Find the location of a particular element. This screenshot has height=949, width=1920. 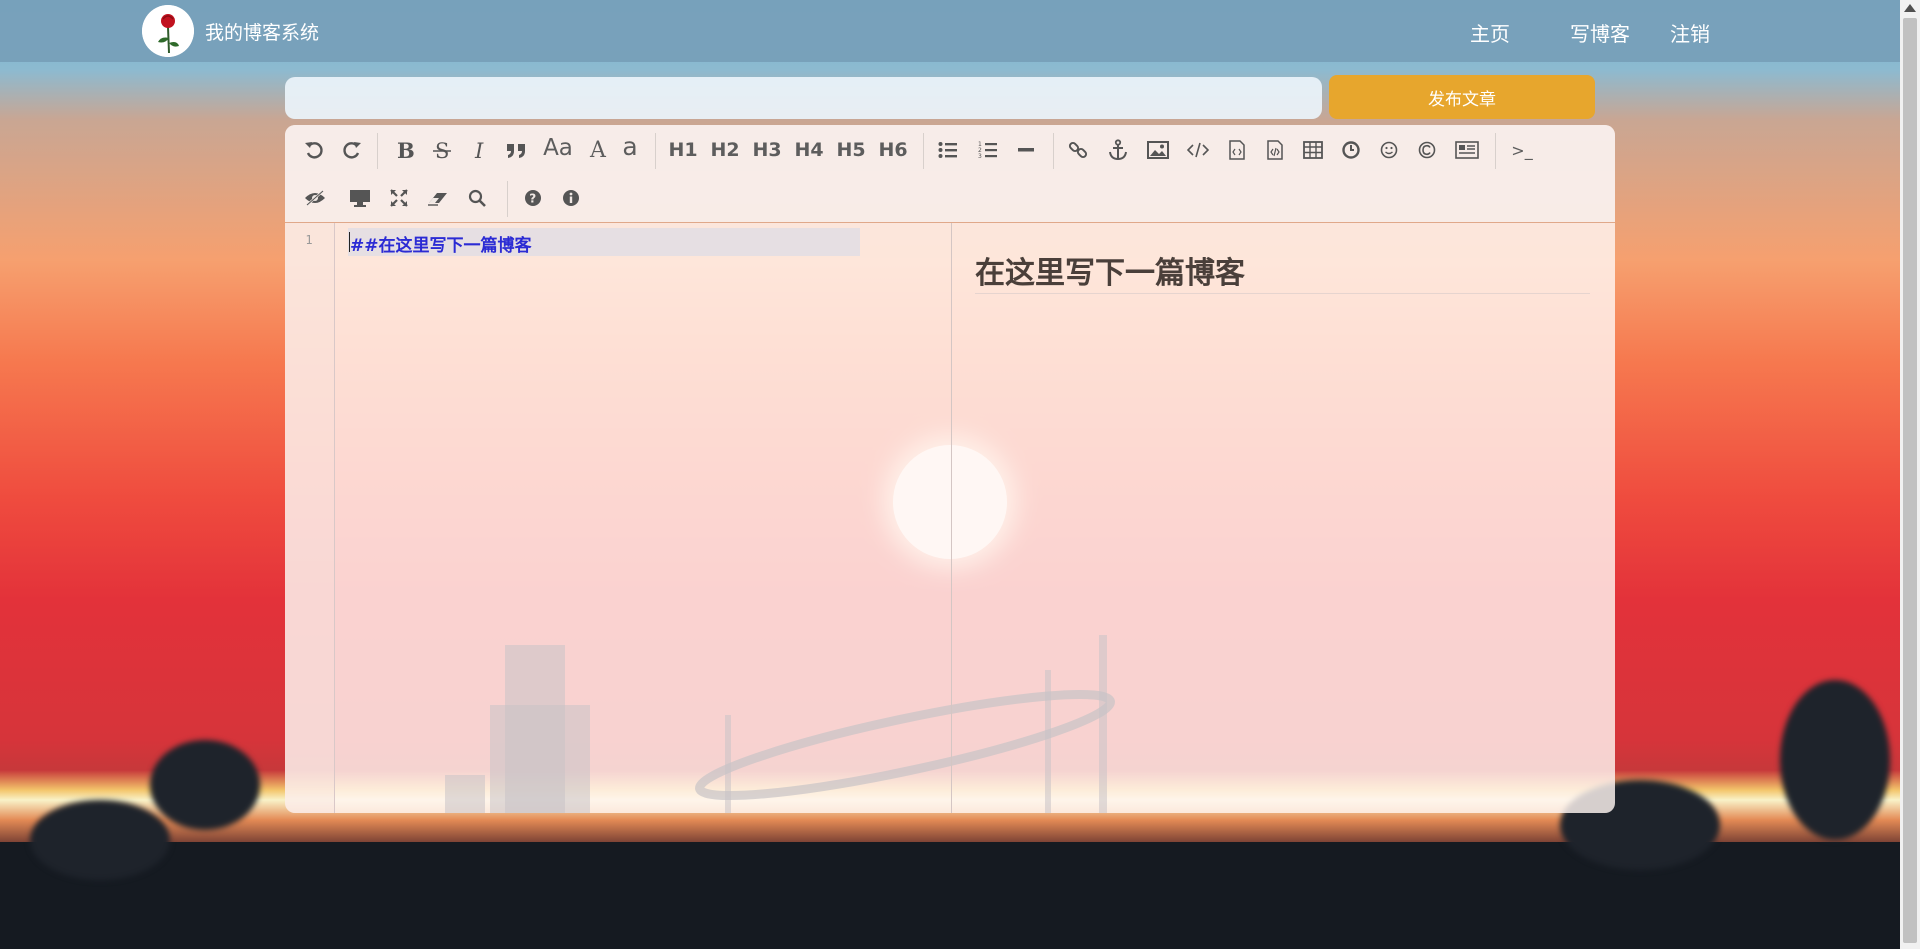

strikethrough-icon: S is located at coordinates (442, 150).